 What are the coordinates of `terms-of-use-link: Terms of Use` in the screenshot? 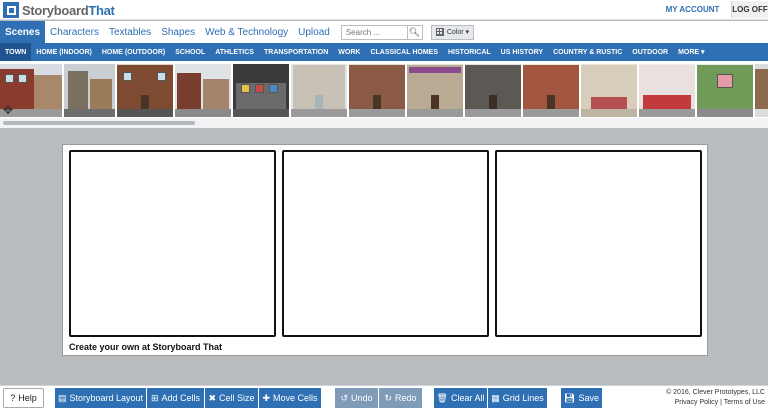 It's located at (744, 402).